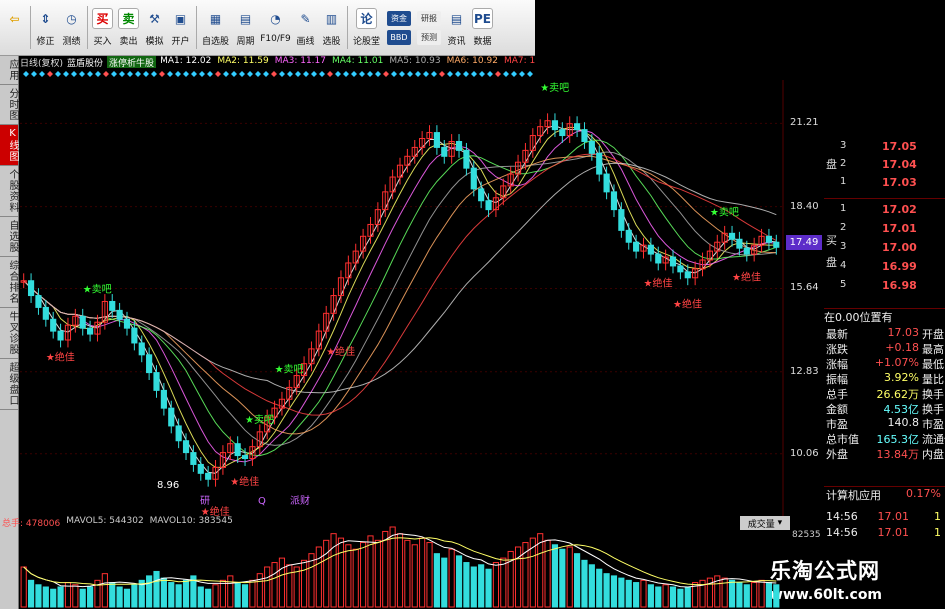 The width and height of the screenshot is (945, 609). What do you see at coordinates (923, 493) in the screenshot?
I see `industry-change: 0.17%` at bounding box center [923, 493].